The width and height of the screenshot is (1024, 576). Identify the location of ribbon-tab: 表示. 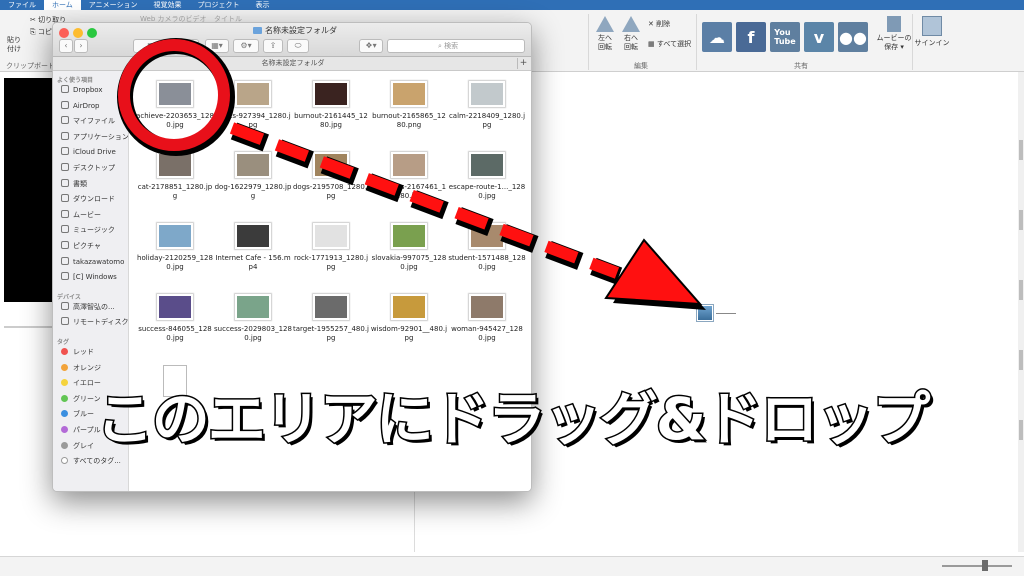
(263, 5).